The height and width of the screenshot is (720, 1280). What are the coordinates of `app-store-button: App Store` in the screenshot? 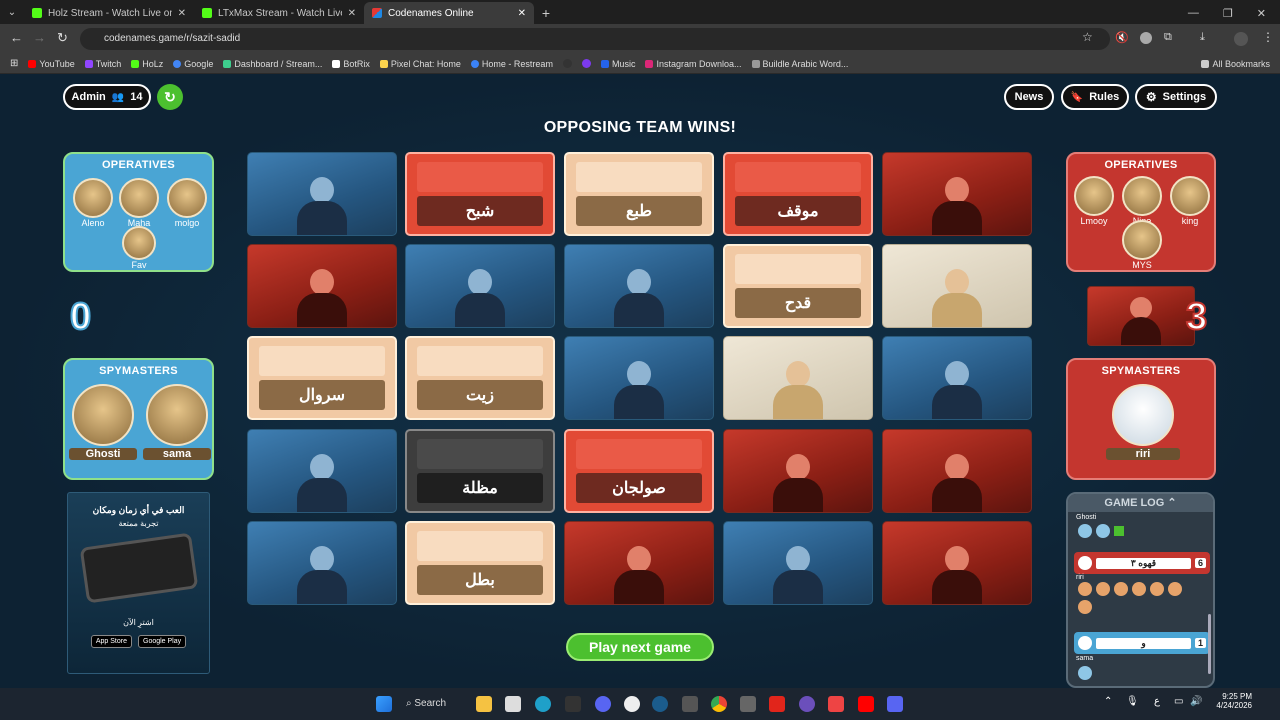 It's located at (111, 641).